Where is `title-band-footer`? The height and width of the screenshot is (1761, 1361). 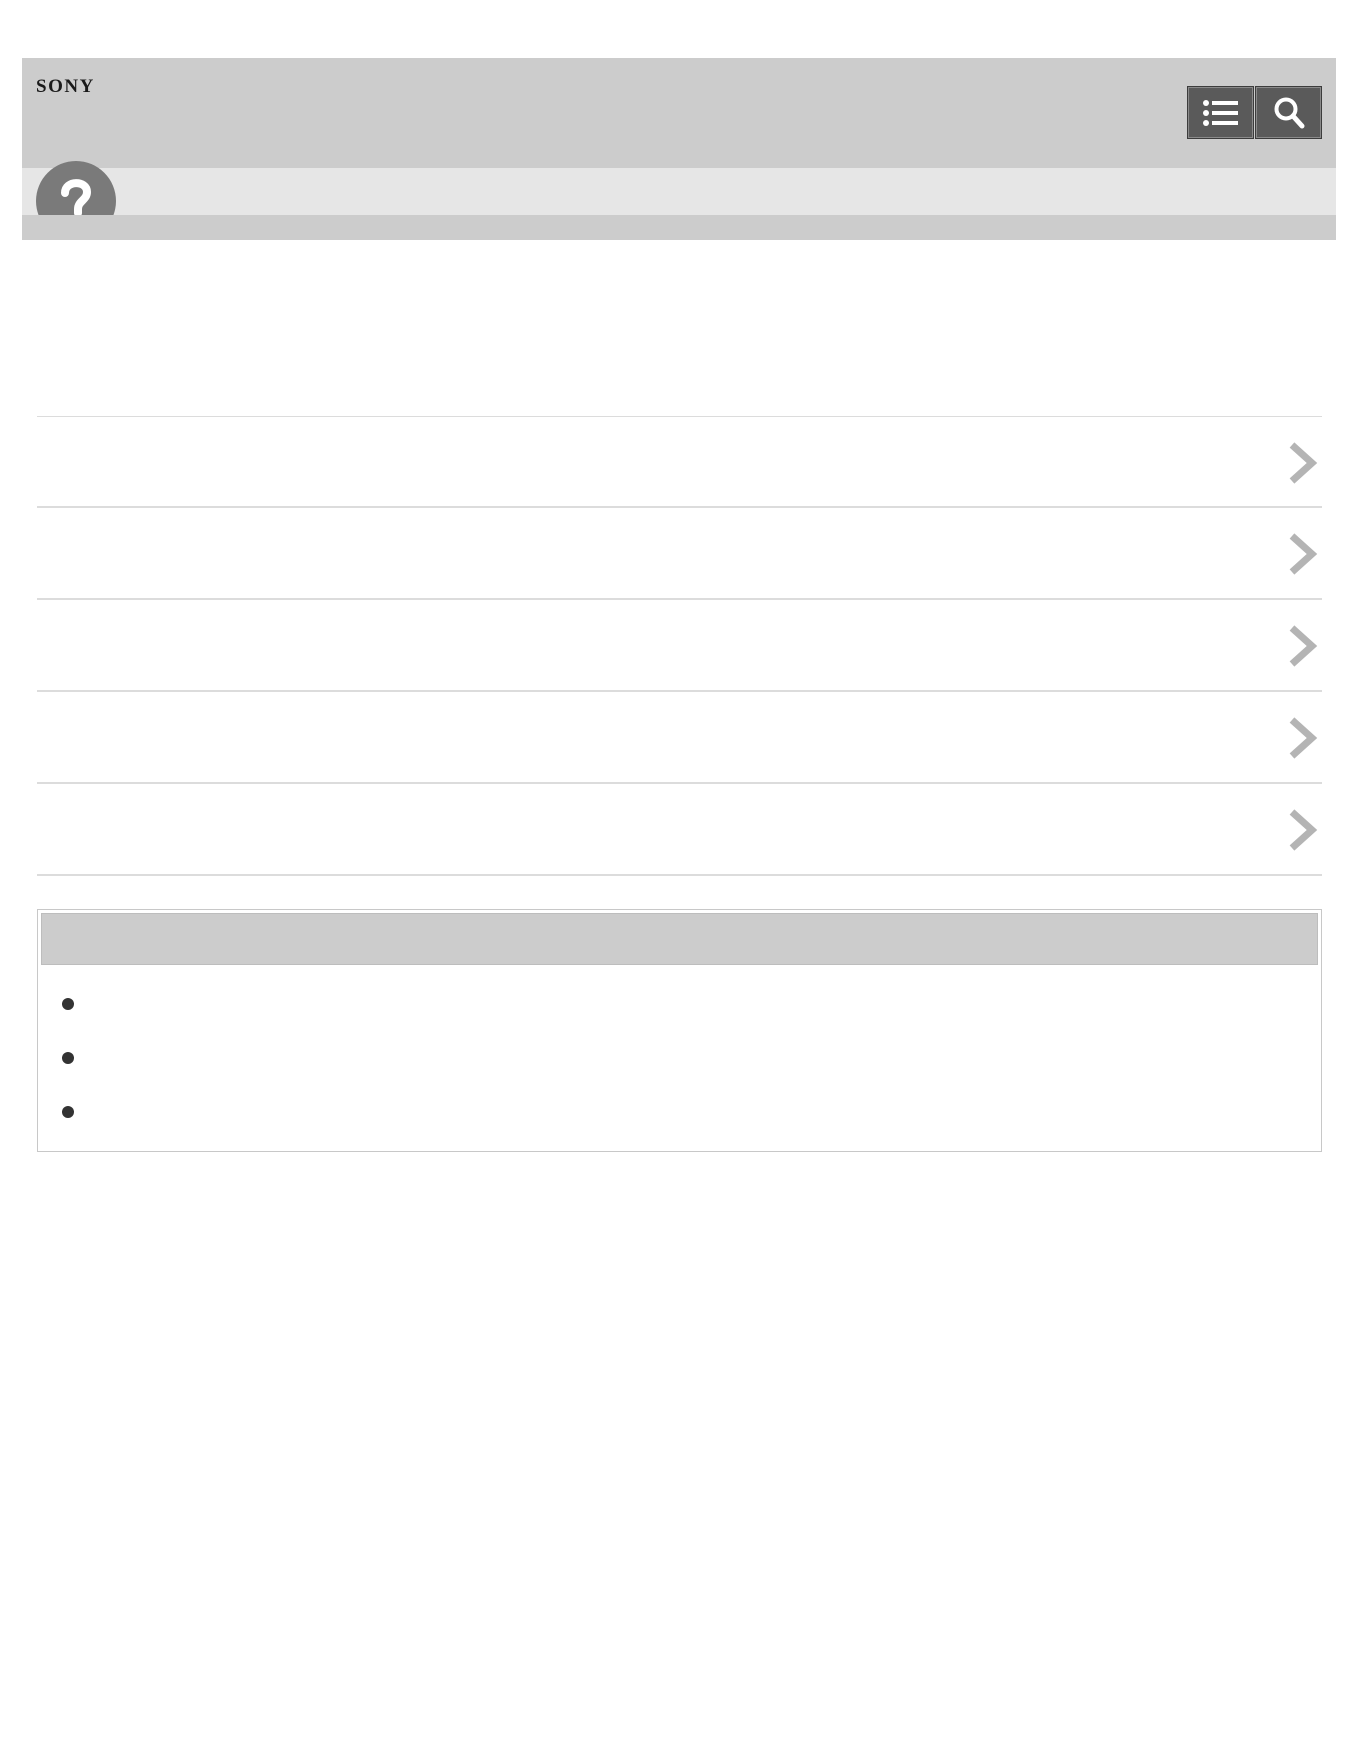 title-band-footer is located at coordinates (679, 227).